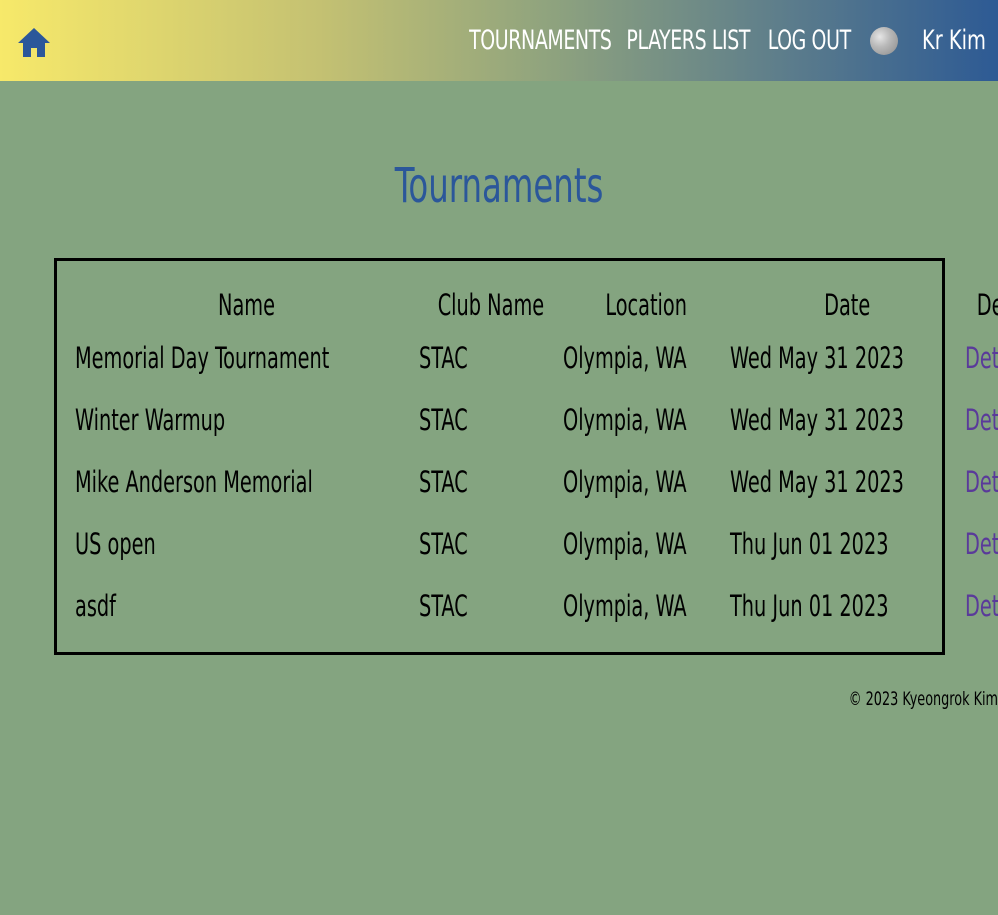 The image size is (998, 915). Describe the element at coordinates (689, 40) in the screenshot. I see `nav-players-list-link: PLAYERS LIST` at that location.